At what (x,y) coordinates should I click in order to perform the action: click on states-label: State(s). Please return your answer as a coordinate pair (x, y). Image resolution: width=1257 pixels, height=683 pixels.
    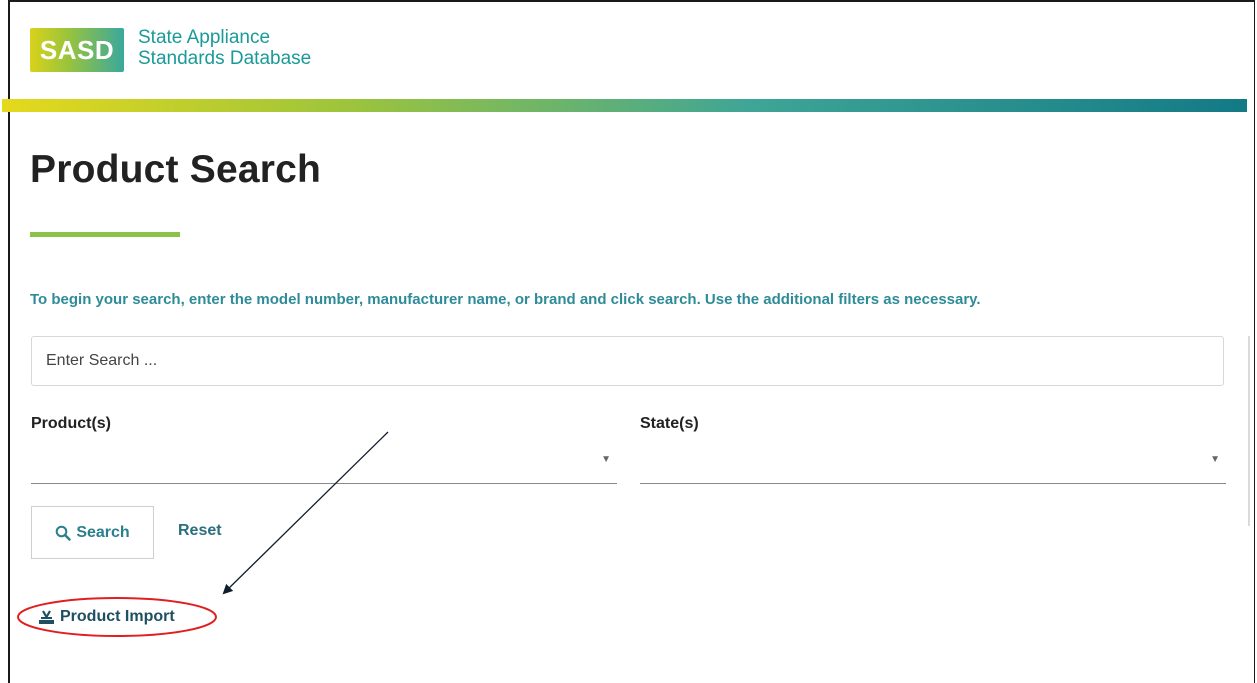
    Looking at the image, I should click on (669, 423).